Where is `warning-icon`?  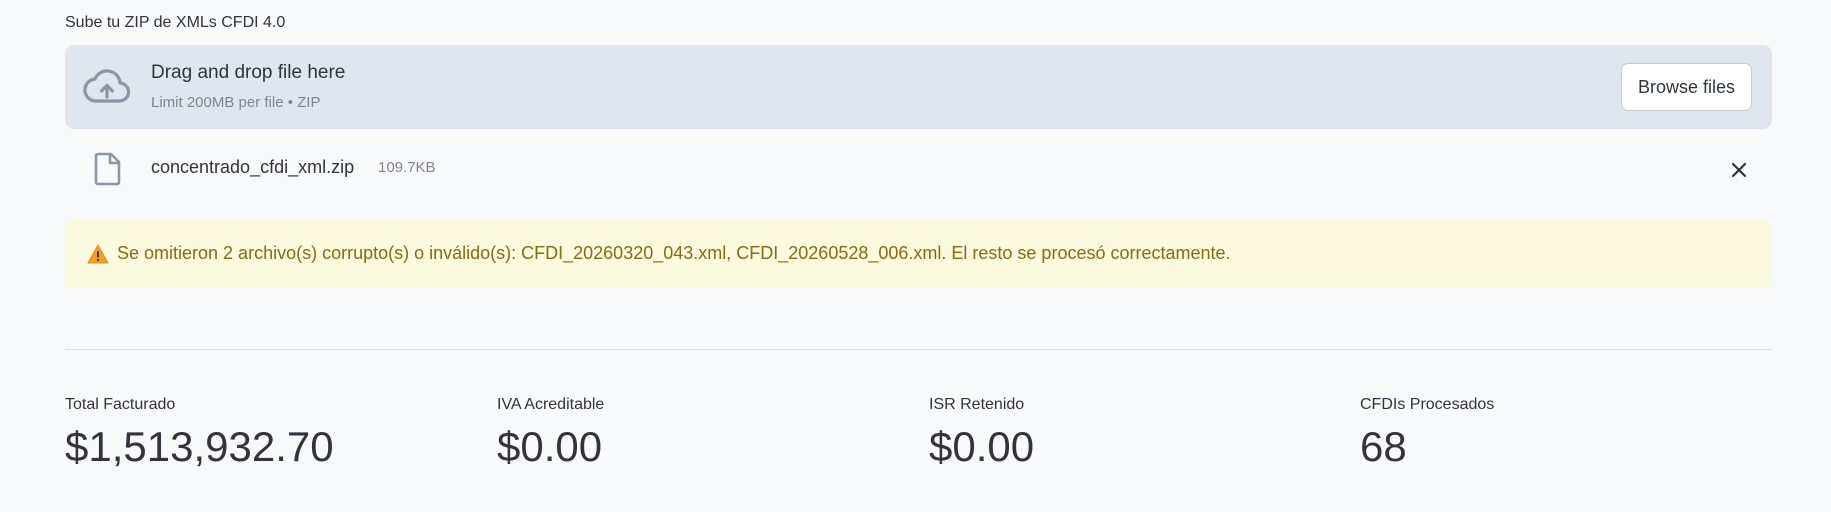
warning-icon is located at coordinates (98, 254).